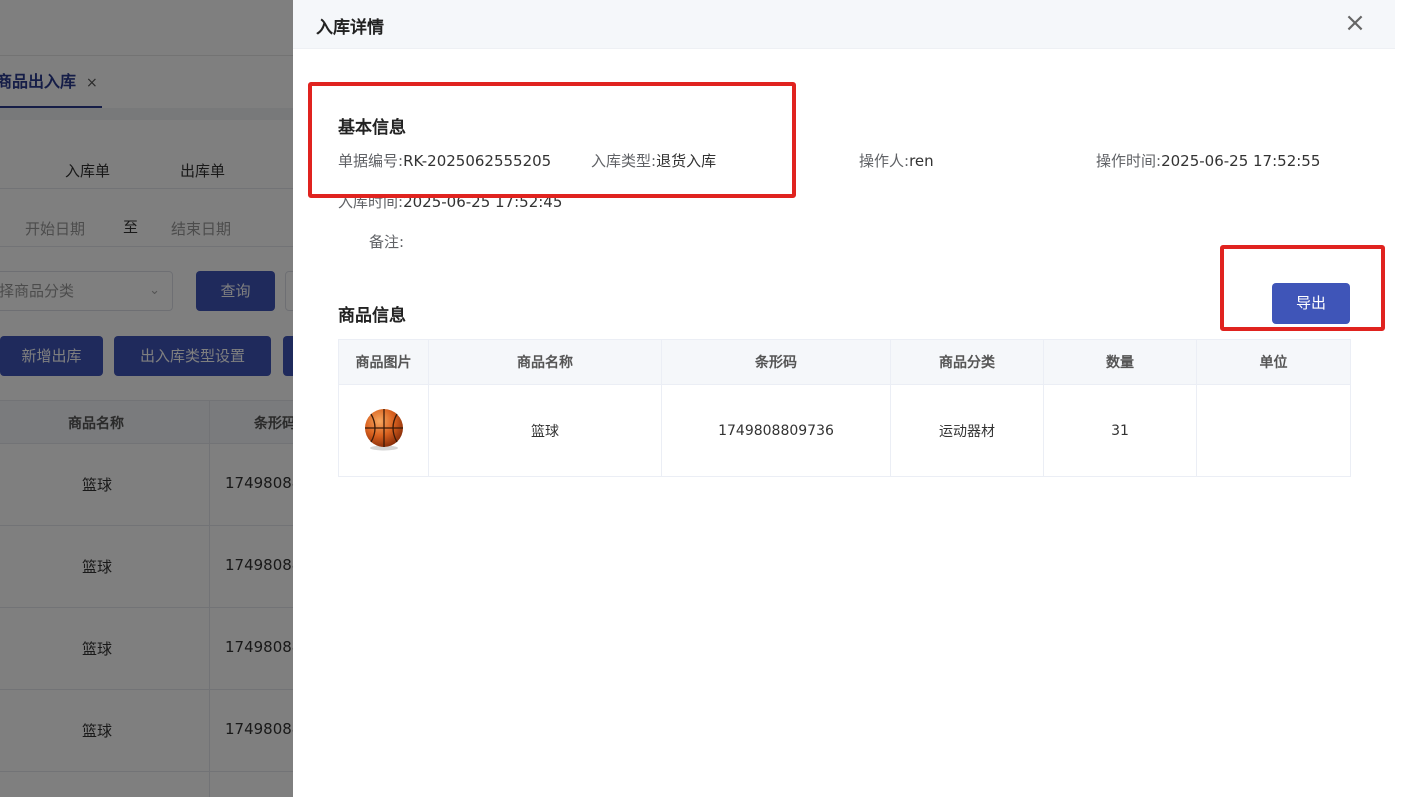  I want to click on drawer-scroll-gutter, so click(1406, 398).